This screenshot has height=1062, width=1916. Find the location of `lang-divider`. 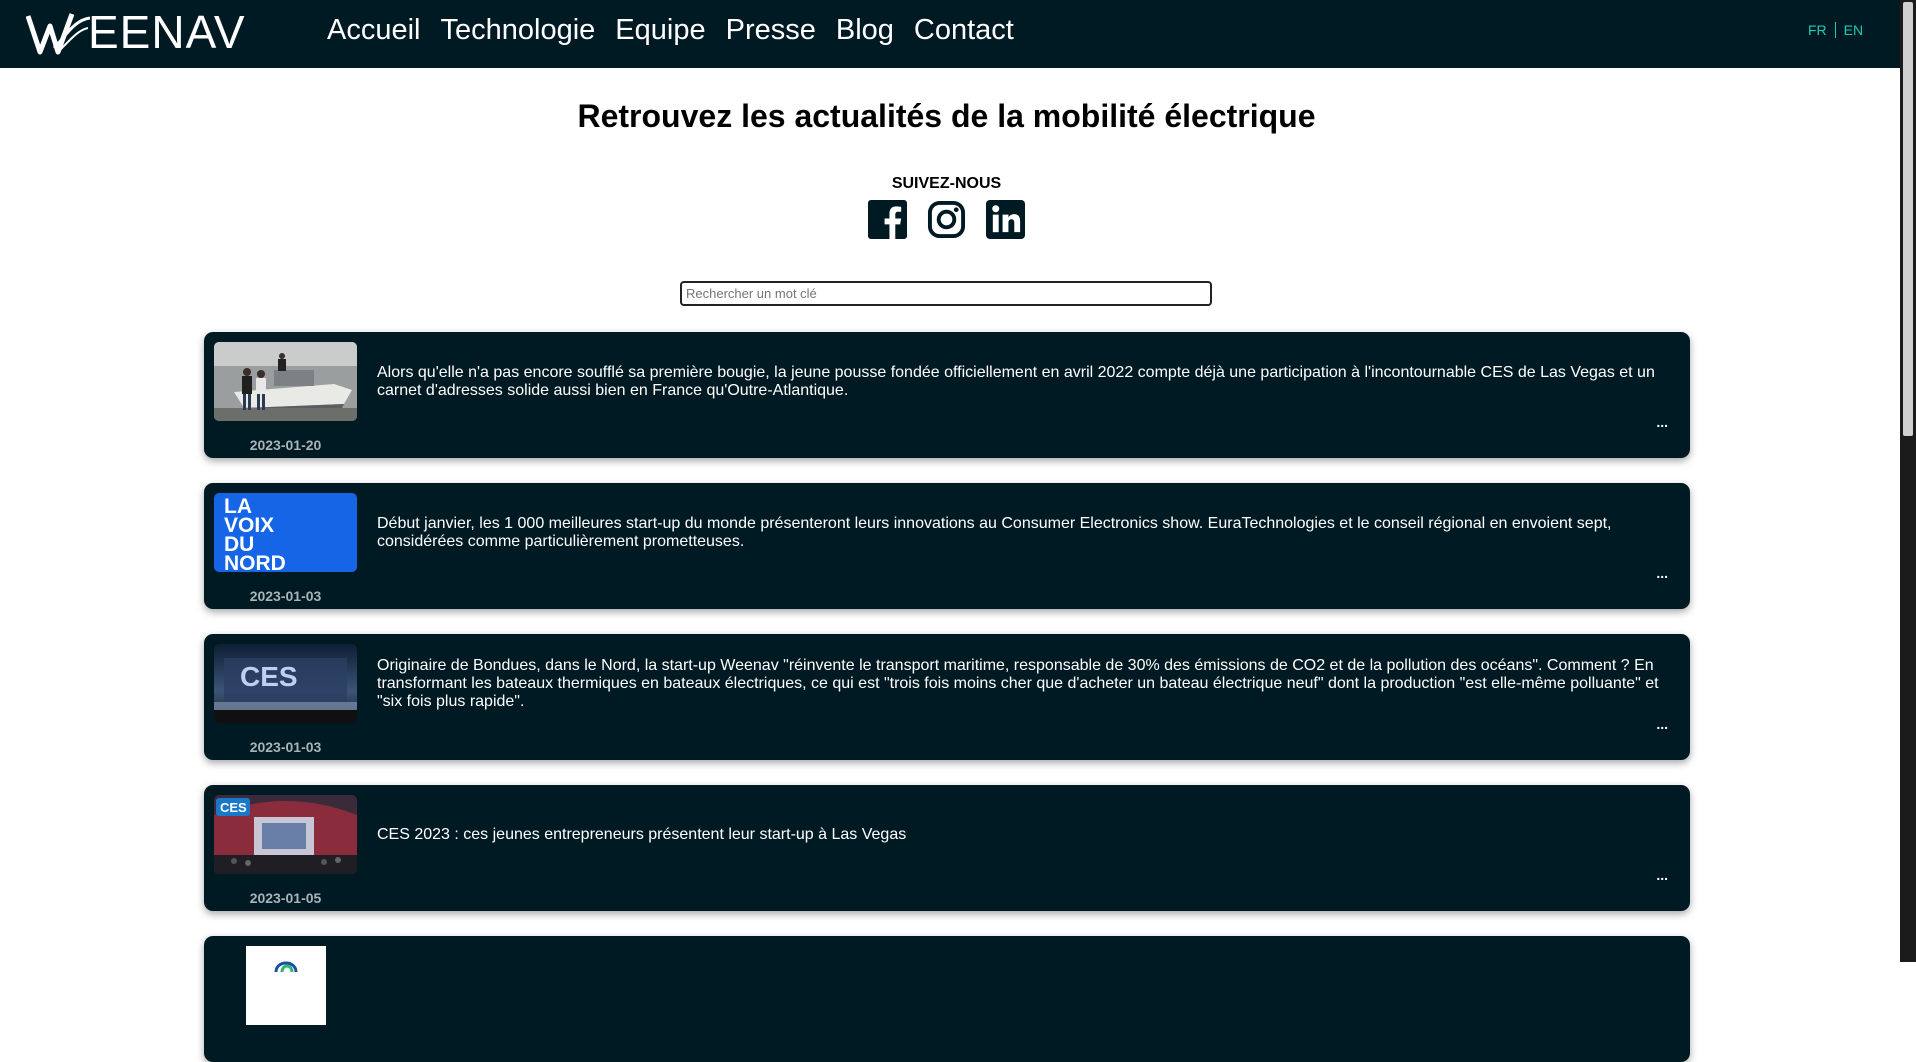

lang-divider is located at coordinates (1835, 30).